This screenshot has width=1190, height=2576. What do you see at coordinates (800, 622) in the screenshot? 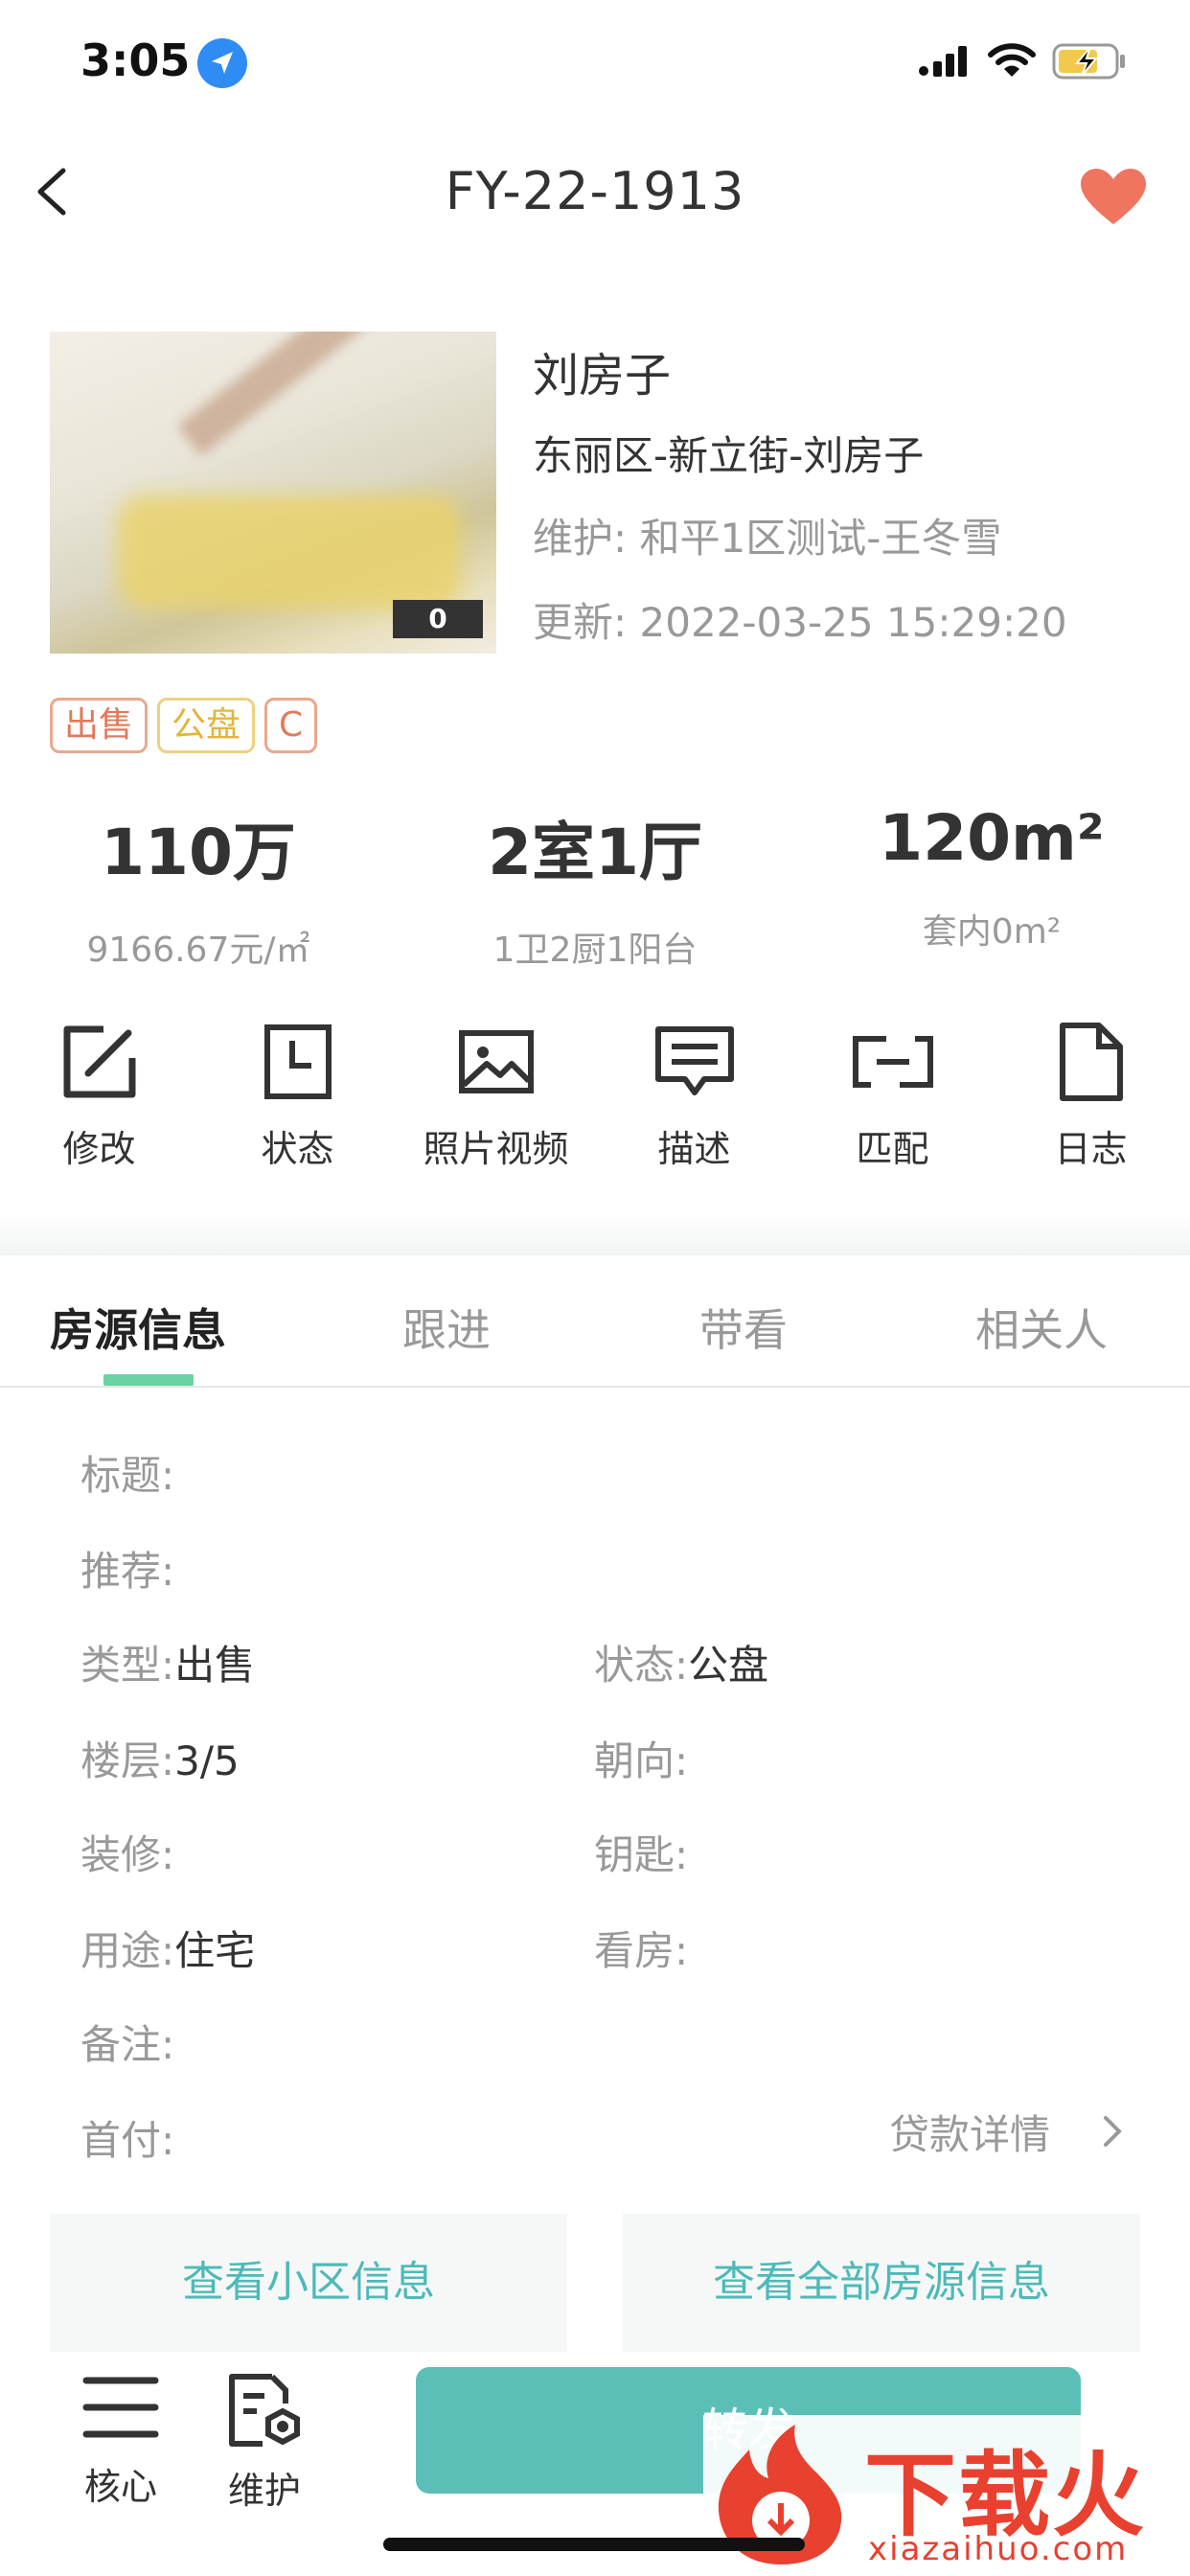
I see `listing-updated: 更新: 2022-03-25 15:29:20` at bounding box center [800, 622].